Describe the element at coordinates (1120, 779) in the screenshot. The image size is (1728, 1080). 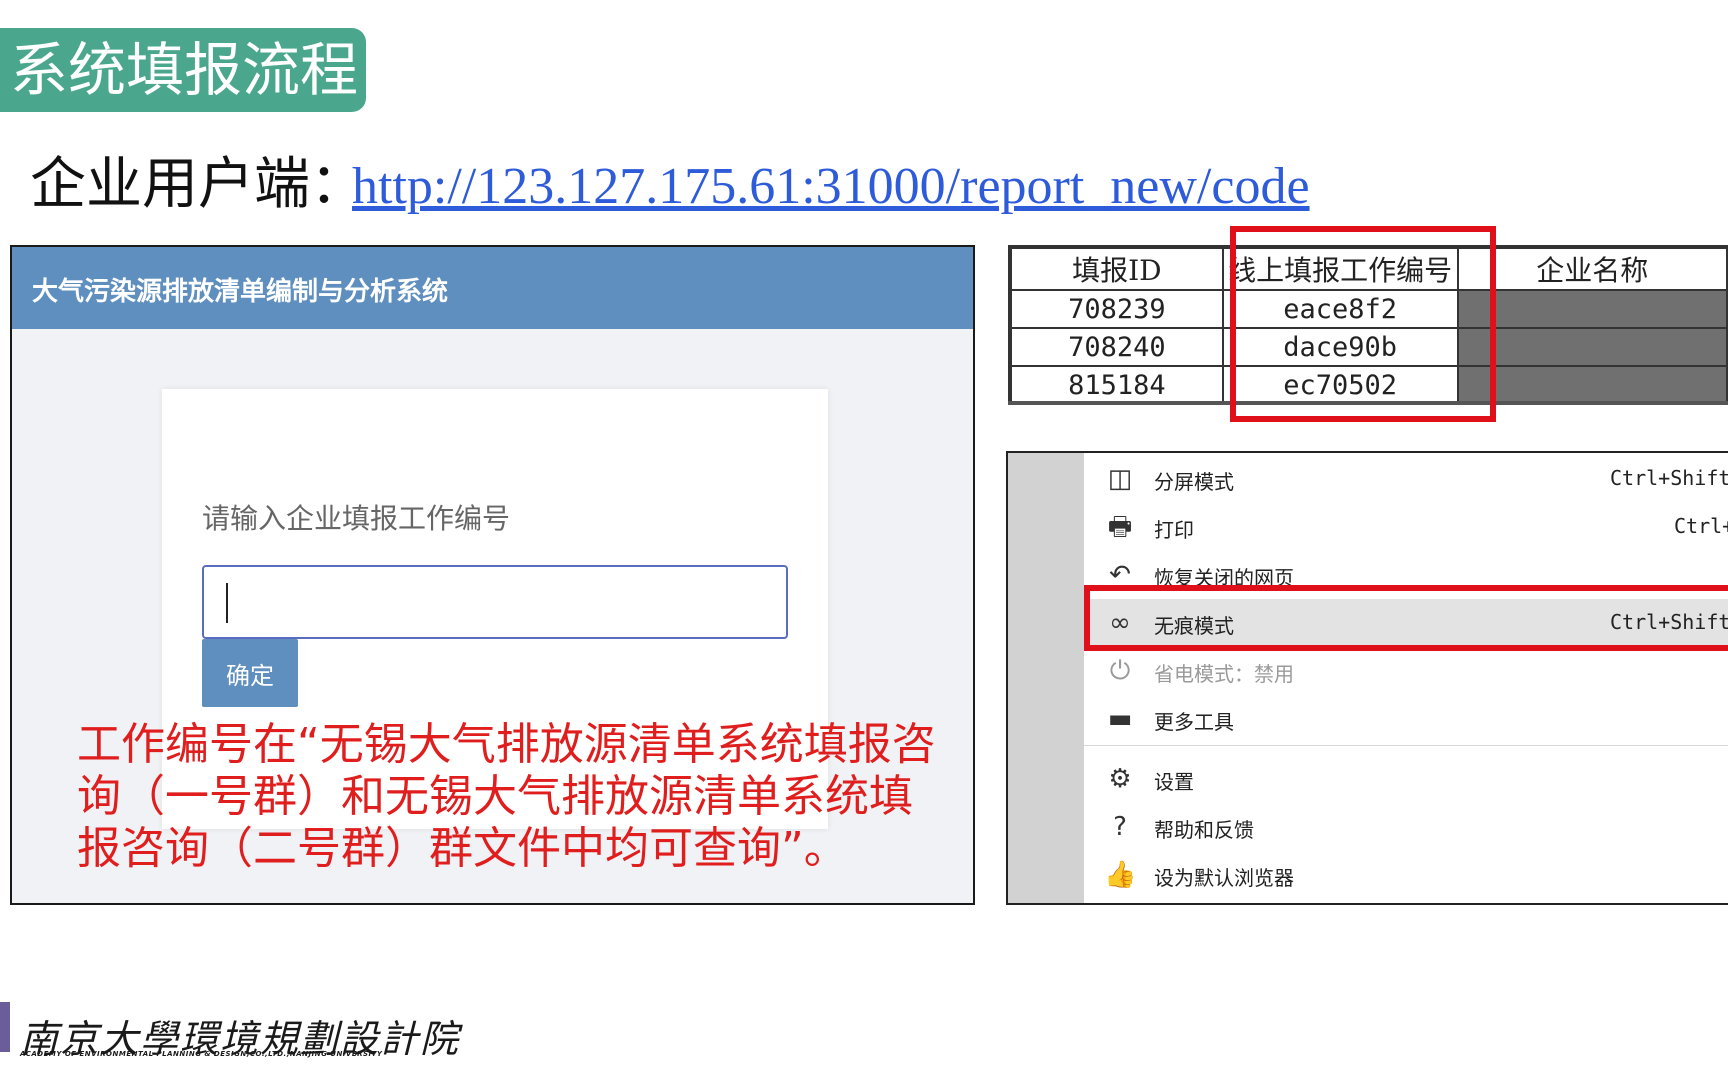
I see `gear-icon: ⚙` at that location.